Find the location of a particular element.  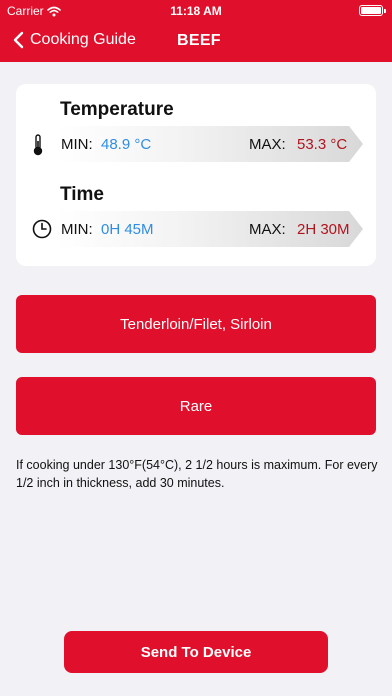

temperature-range-bar: MIN: 48.9 °C MAX: 53.3 °C is located at coordinates (210, 144).